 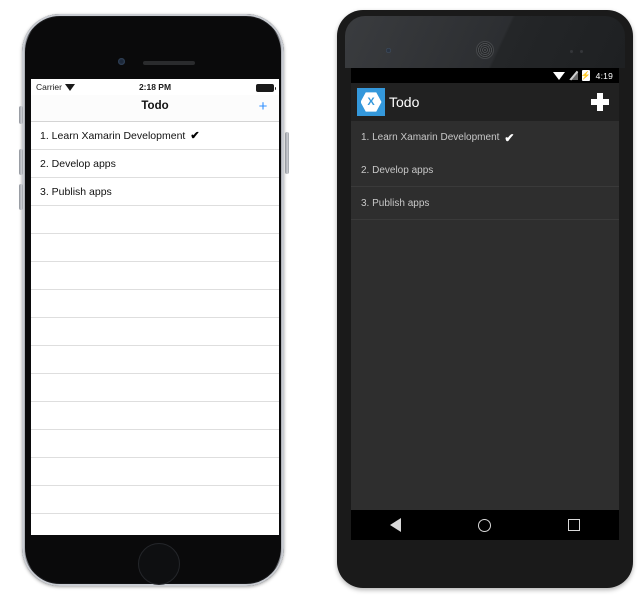 What do you see at coordinates (581, 51) in the screenshot?
I see `light-sensor` at bounding box center [581, 51].